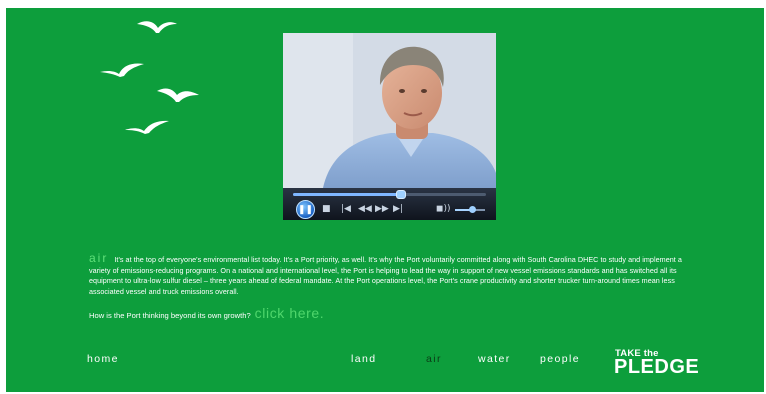 The width and height of the screenshot is (766, 394). What do you see at coordinates (305, 209) in the screenshot?
I see `pause-icon: ❚❚` at bounding box center [305, 209].